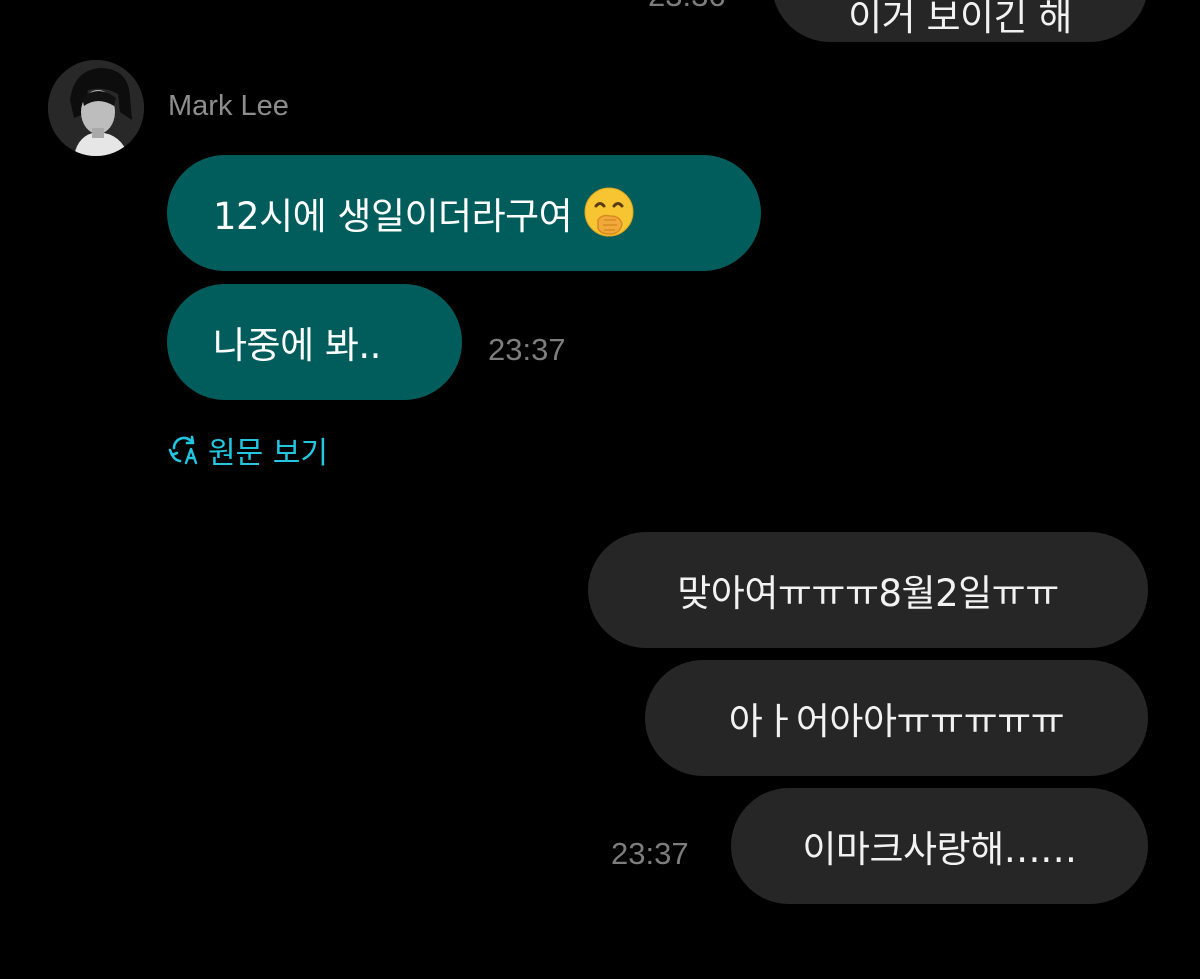 Image resolution: width=1200 pixels, height=979 pixels. I want to click on avatar, so click(96, 108).